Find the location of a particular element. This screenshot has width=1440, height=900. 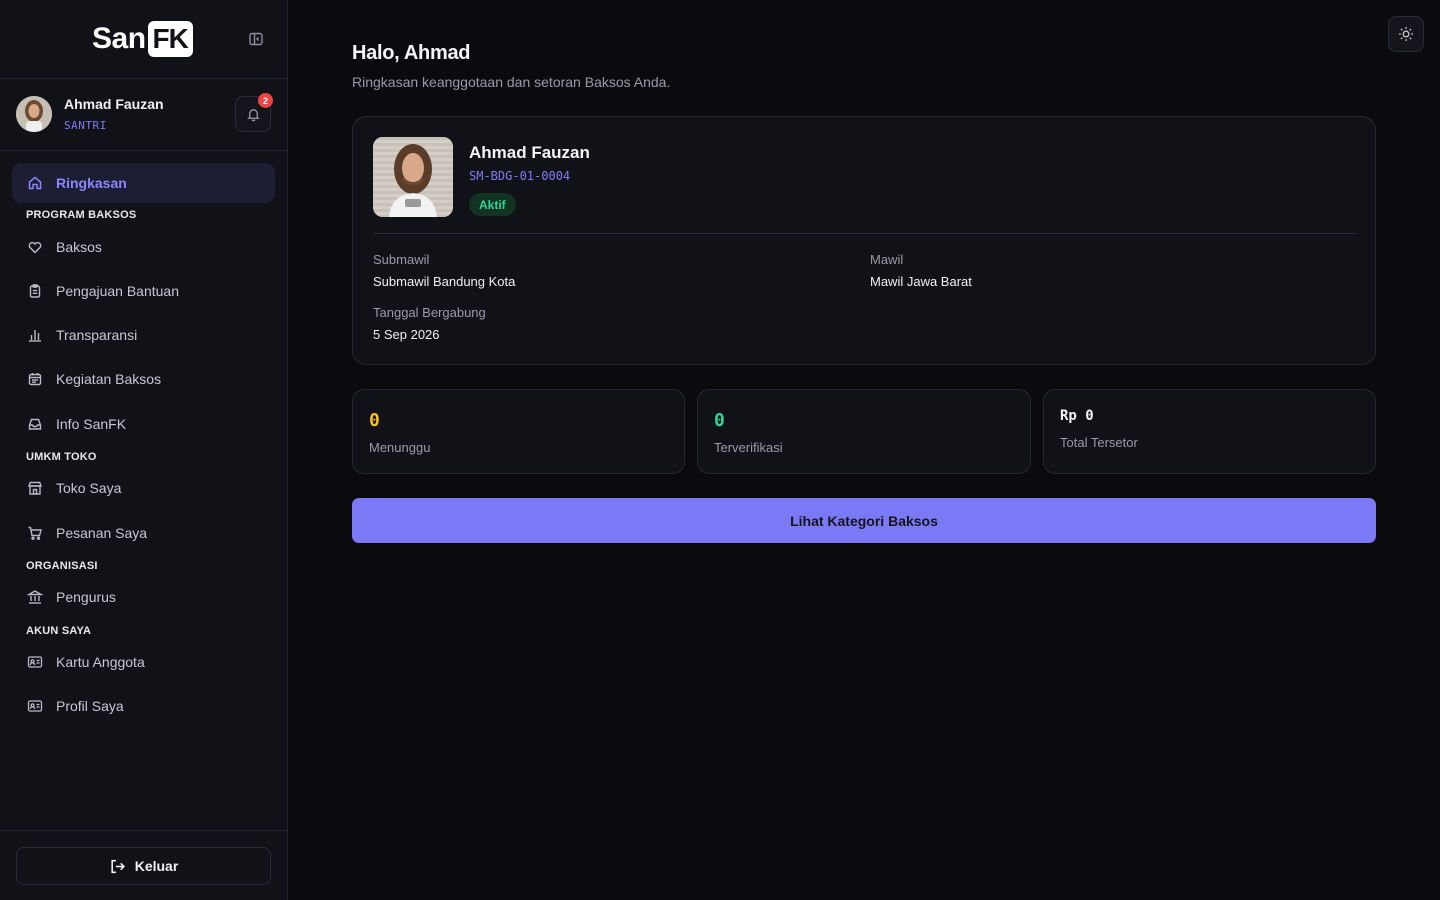

nav-section-umkm: UMKM TOKO is located at coordinates (61, 457).